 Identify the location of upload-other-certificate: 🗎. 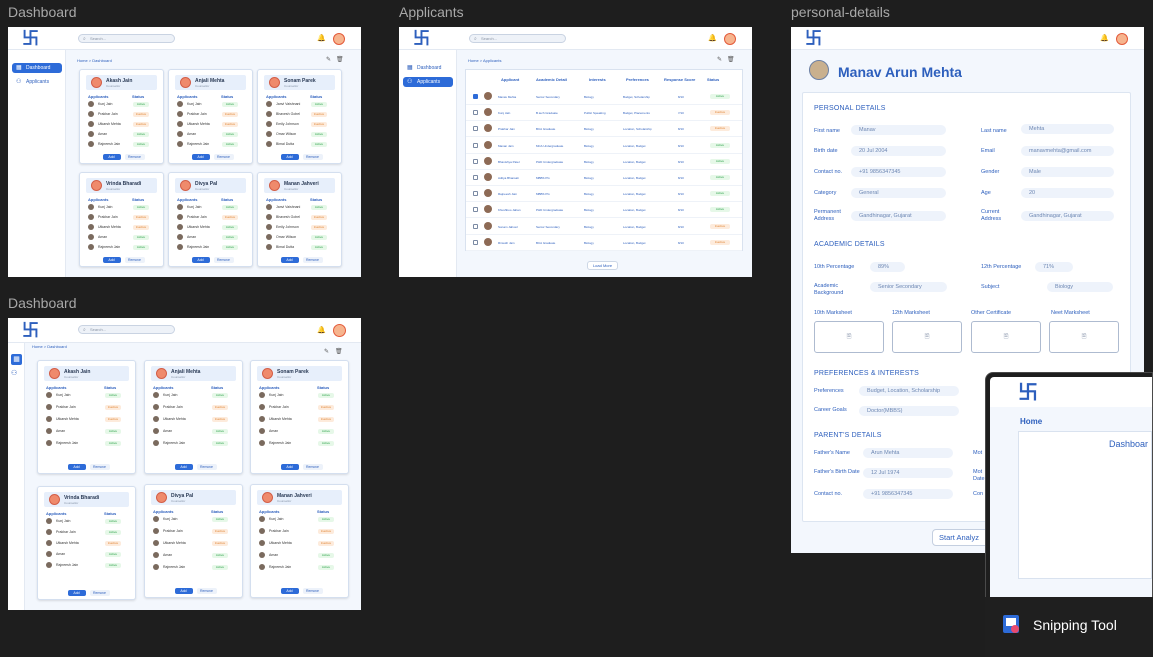
(1006, 337).